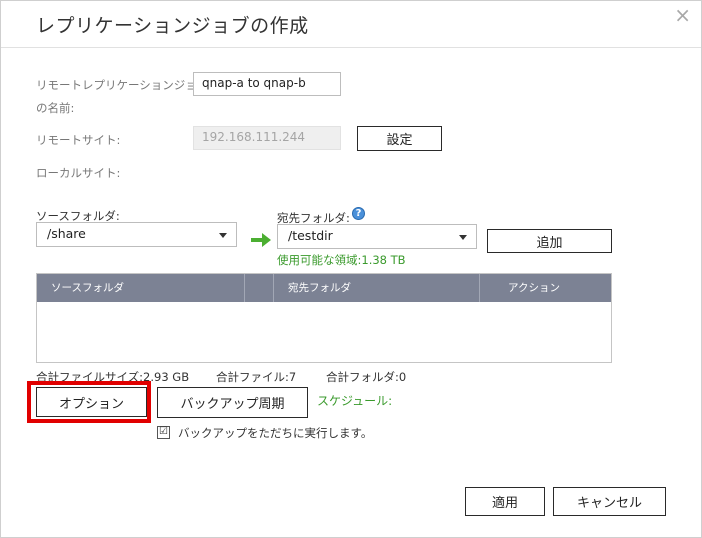 The width and height of the screenshot is (702, 538). Describe the element at coordinates (232, 402) in the screenshot. I see `backup-schedule-button: バックアップ周期` at that location.